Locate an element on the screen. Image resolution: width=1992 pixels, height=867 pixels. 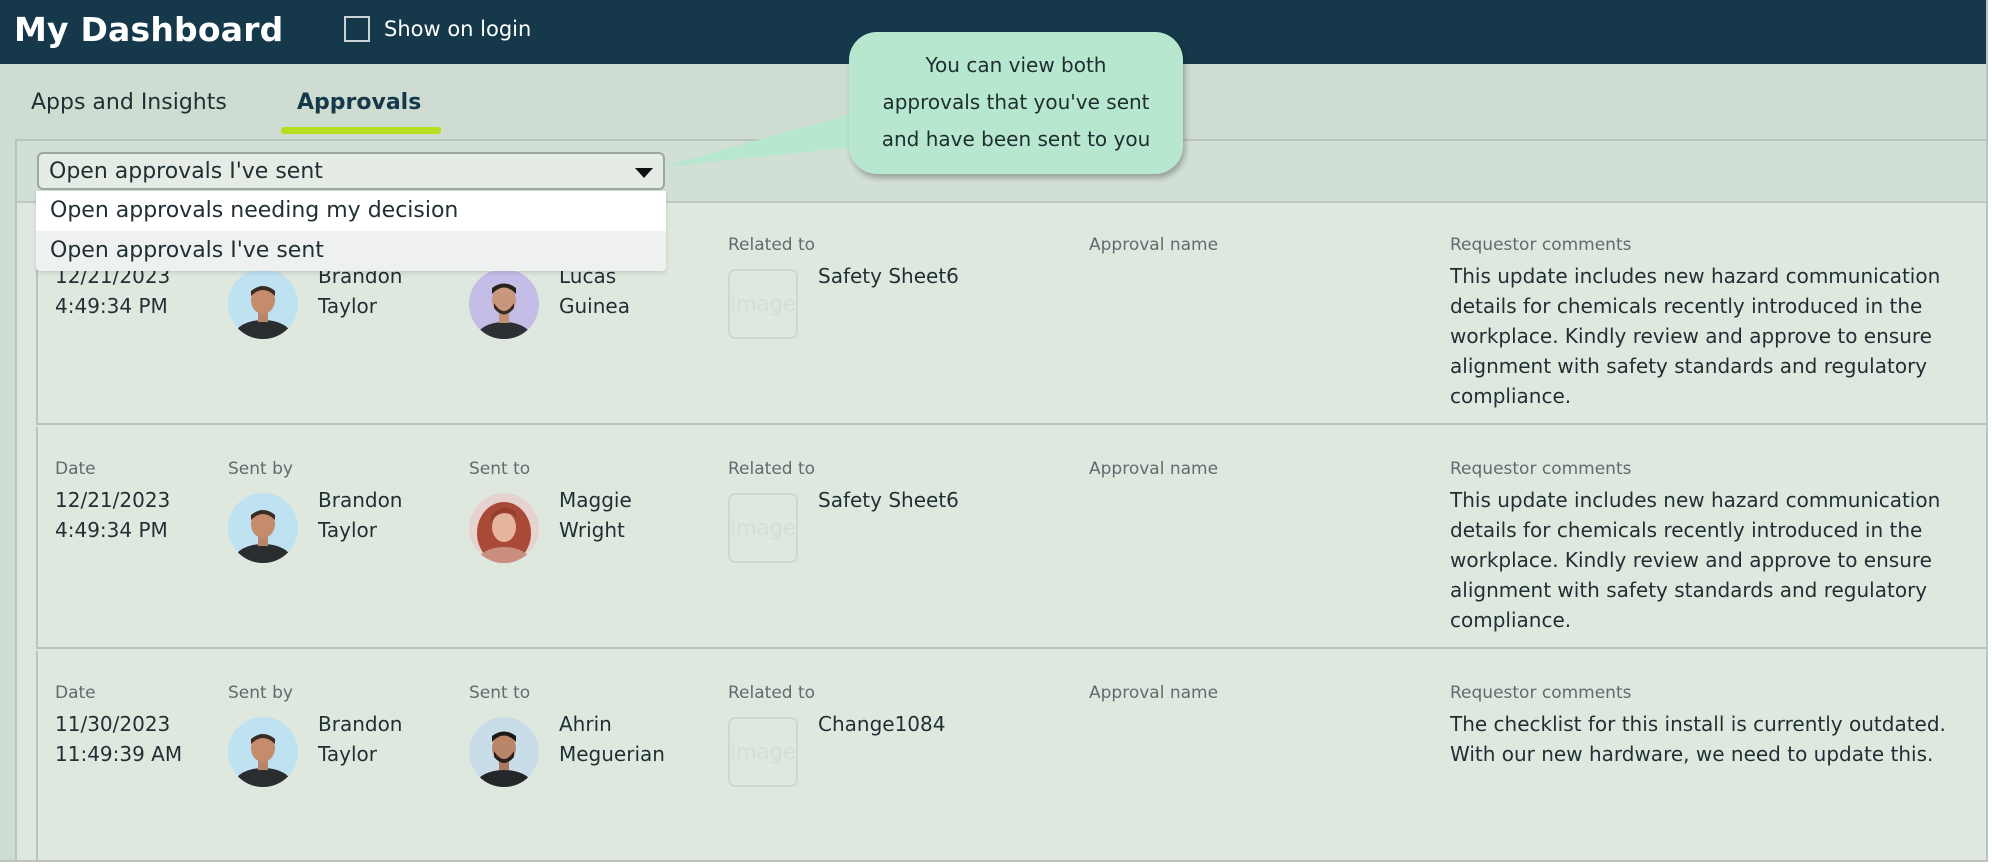
callout-line: You can view both is located at coordinates (1016, 65).